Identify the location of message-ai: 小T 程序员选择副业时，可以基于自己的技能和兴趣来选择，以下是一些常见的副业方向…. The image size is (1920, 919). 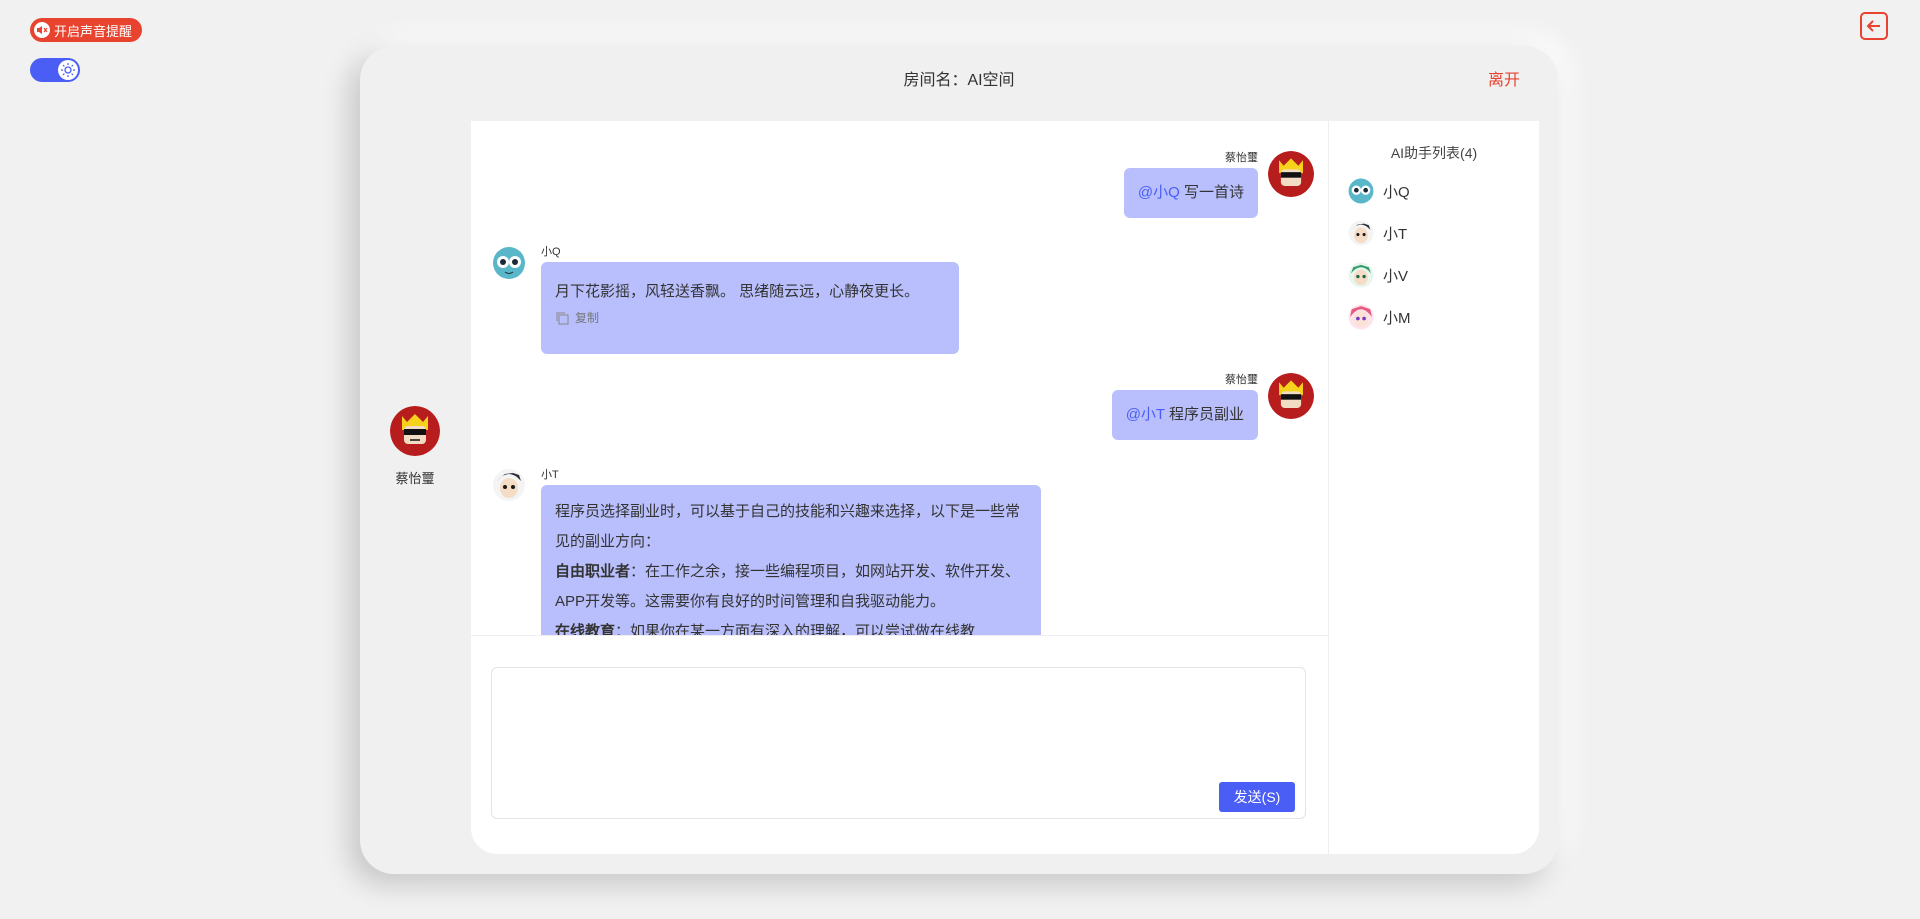
(791, 551).